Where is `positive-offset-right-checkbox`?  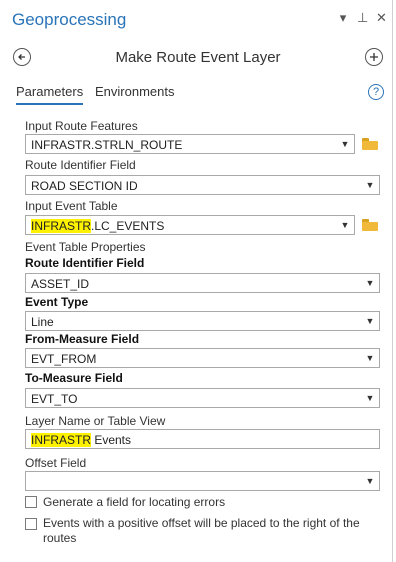
positive-offset-right-checkbox is located at coordinates (31, 524).